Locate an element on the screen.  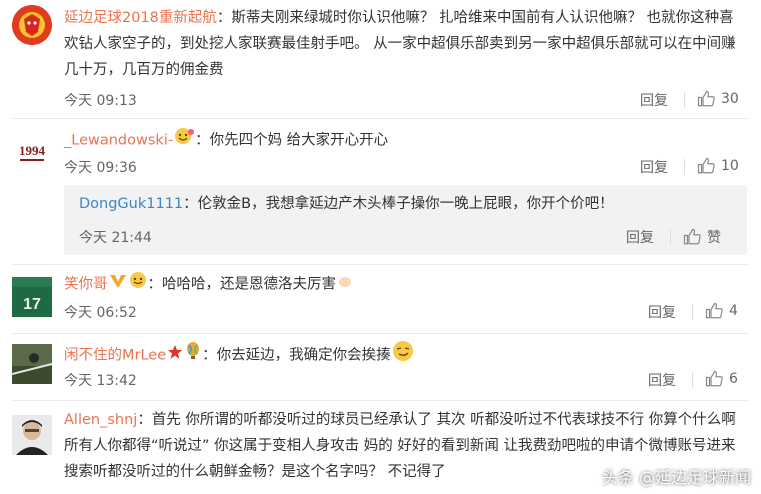
avatar: 1994 is located at coordinates (32, 151).